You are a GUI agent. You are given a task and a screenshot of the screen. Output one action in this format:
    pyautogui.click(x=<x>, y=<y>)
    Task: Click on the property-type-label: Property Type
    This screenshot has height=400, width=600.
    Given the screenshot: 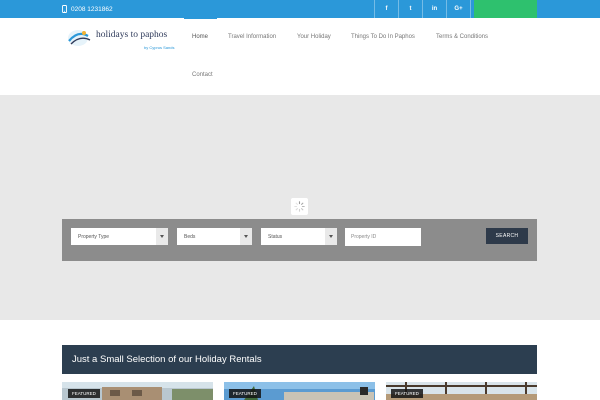 What is the action you would take?
    pyautogui.click(x=94, y=236)
    